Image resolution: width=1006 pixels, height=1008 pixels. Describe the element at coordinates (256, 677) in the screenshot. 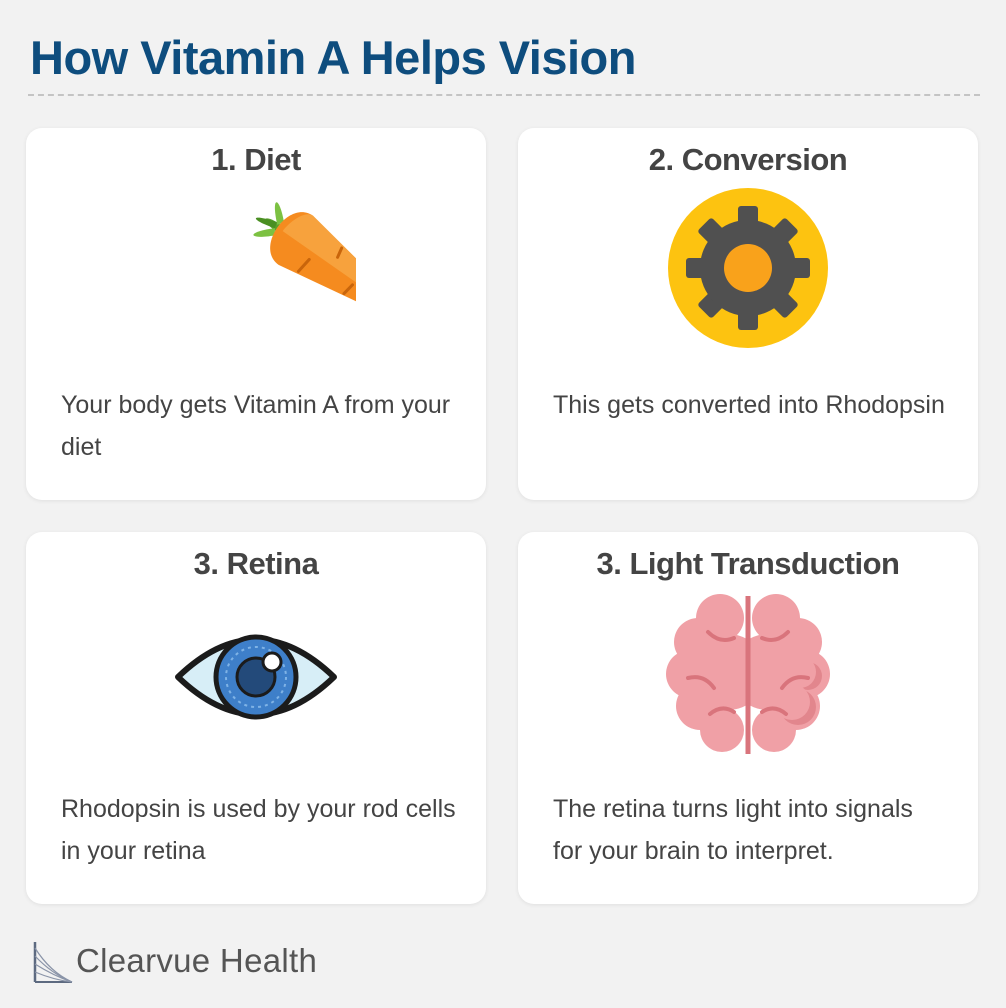

I see `eye-icon` at that location.